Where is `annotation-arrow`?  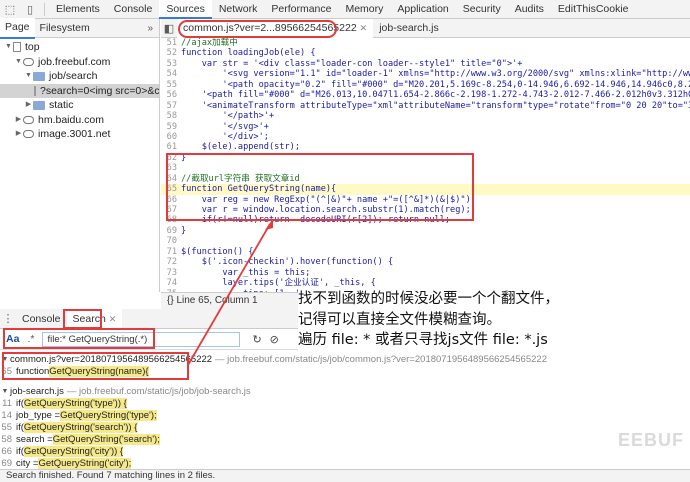 annotation-arrow is located at coordinates (230, 292).